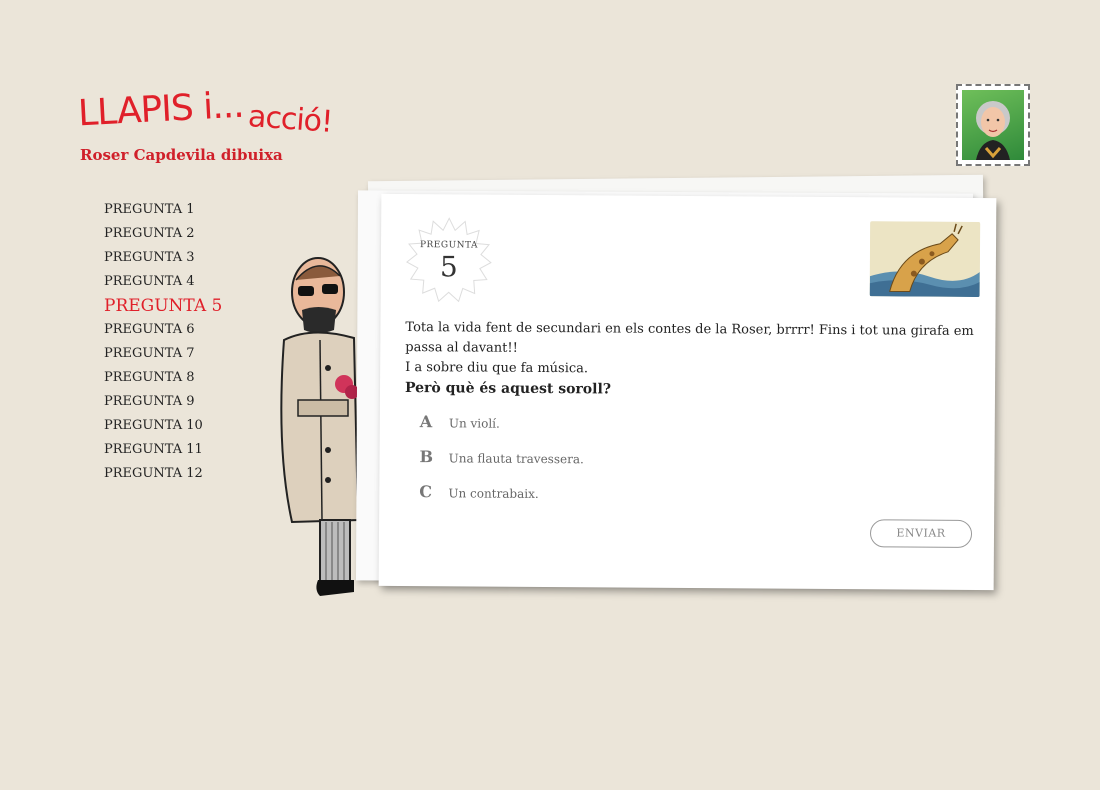 The height and width of the screenshot is (790, 1100). I want to click on nav-item-pregunta-10: PREGUNTA 10, so click(163, 426).